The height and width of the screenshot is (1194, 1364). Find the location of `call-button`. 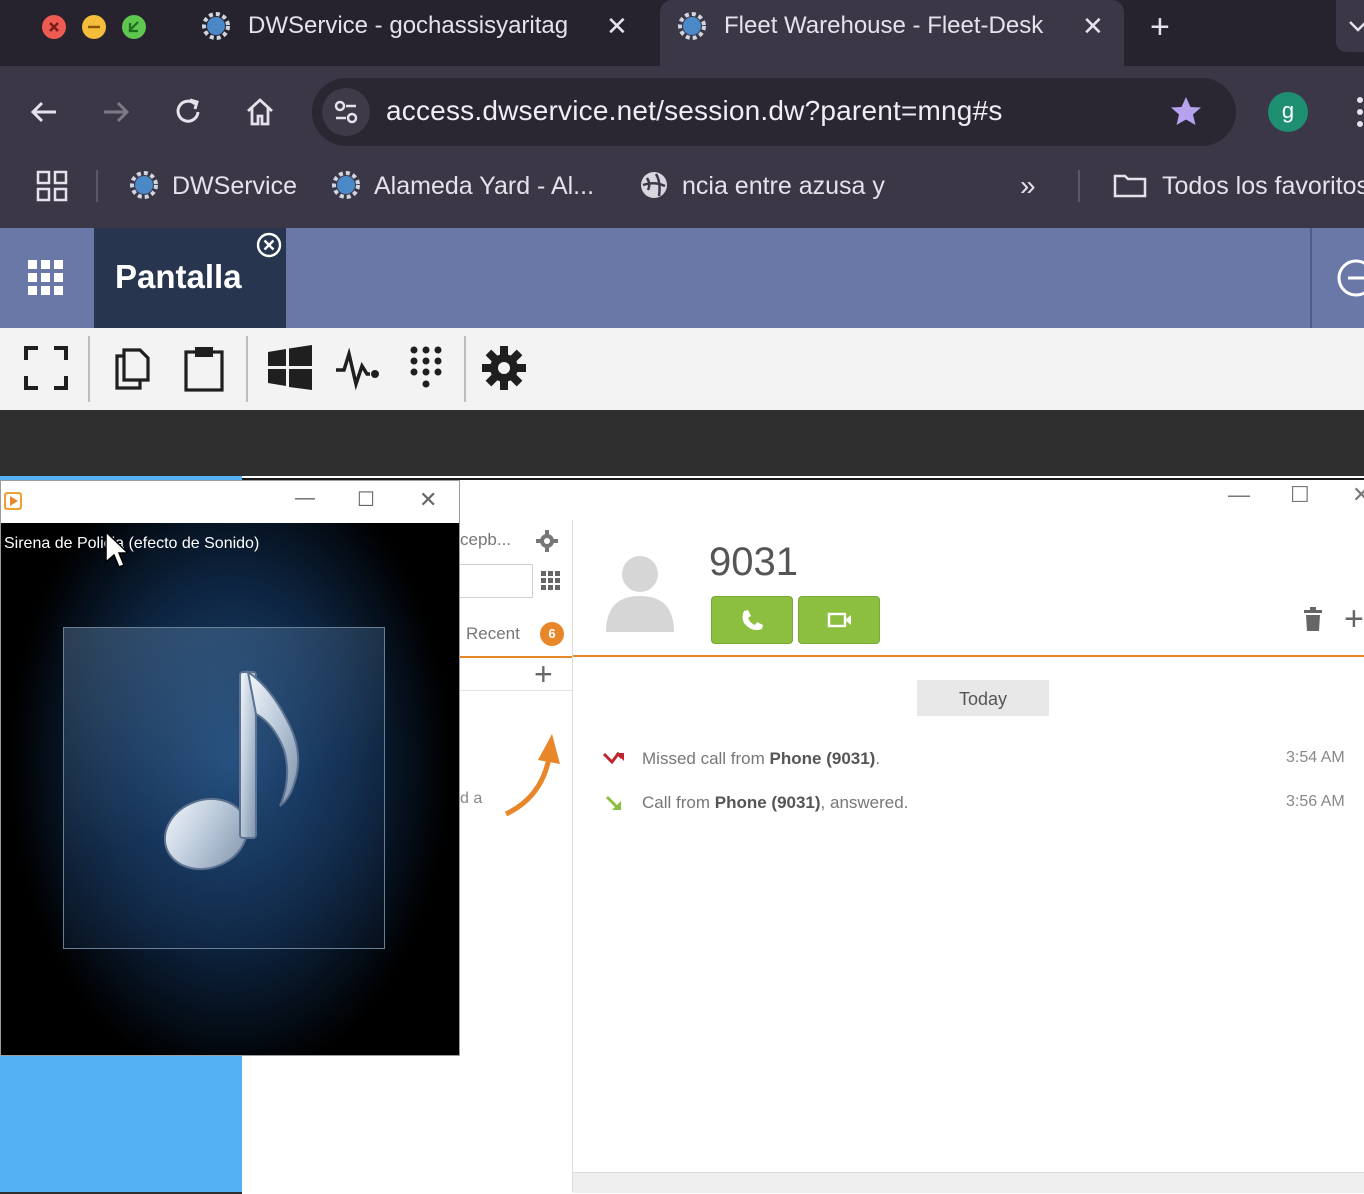

call-button is located at coordinates (752, 620).